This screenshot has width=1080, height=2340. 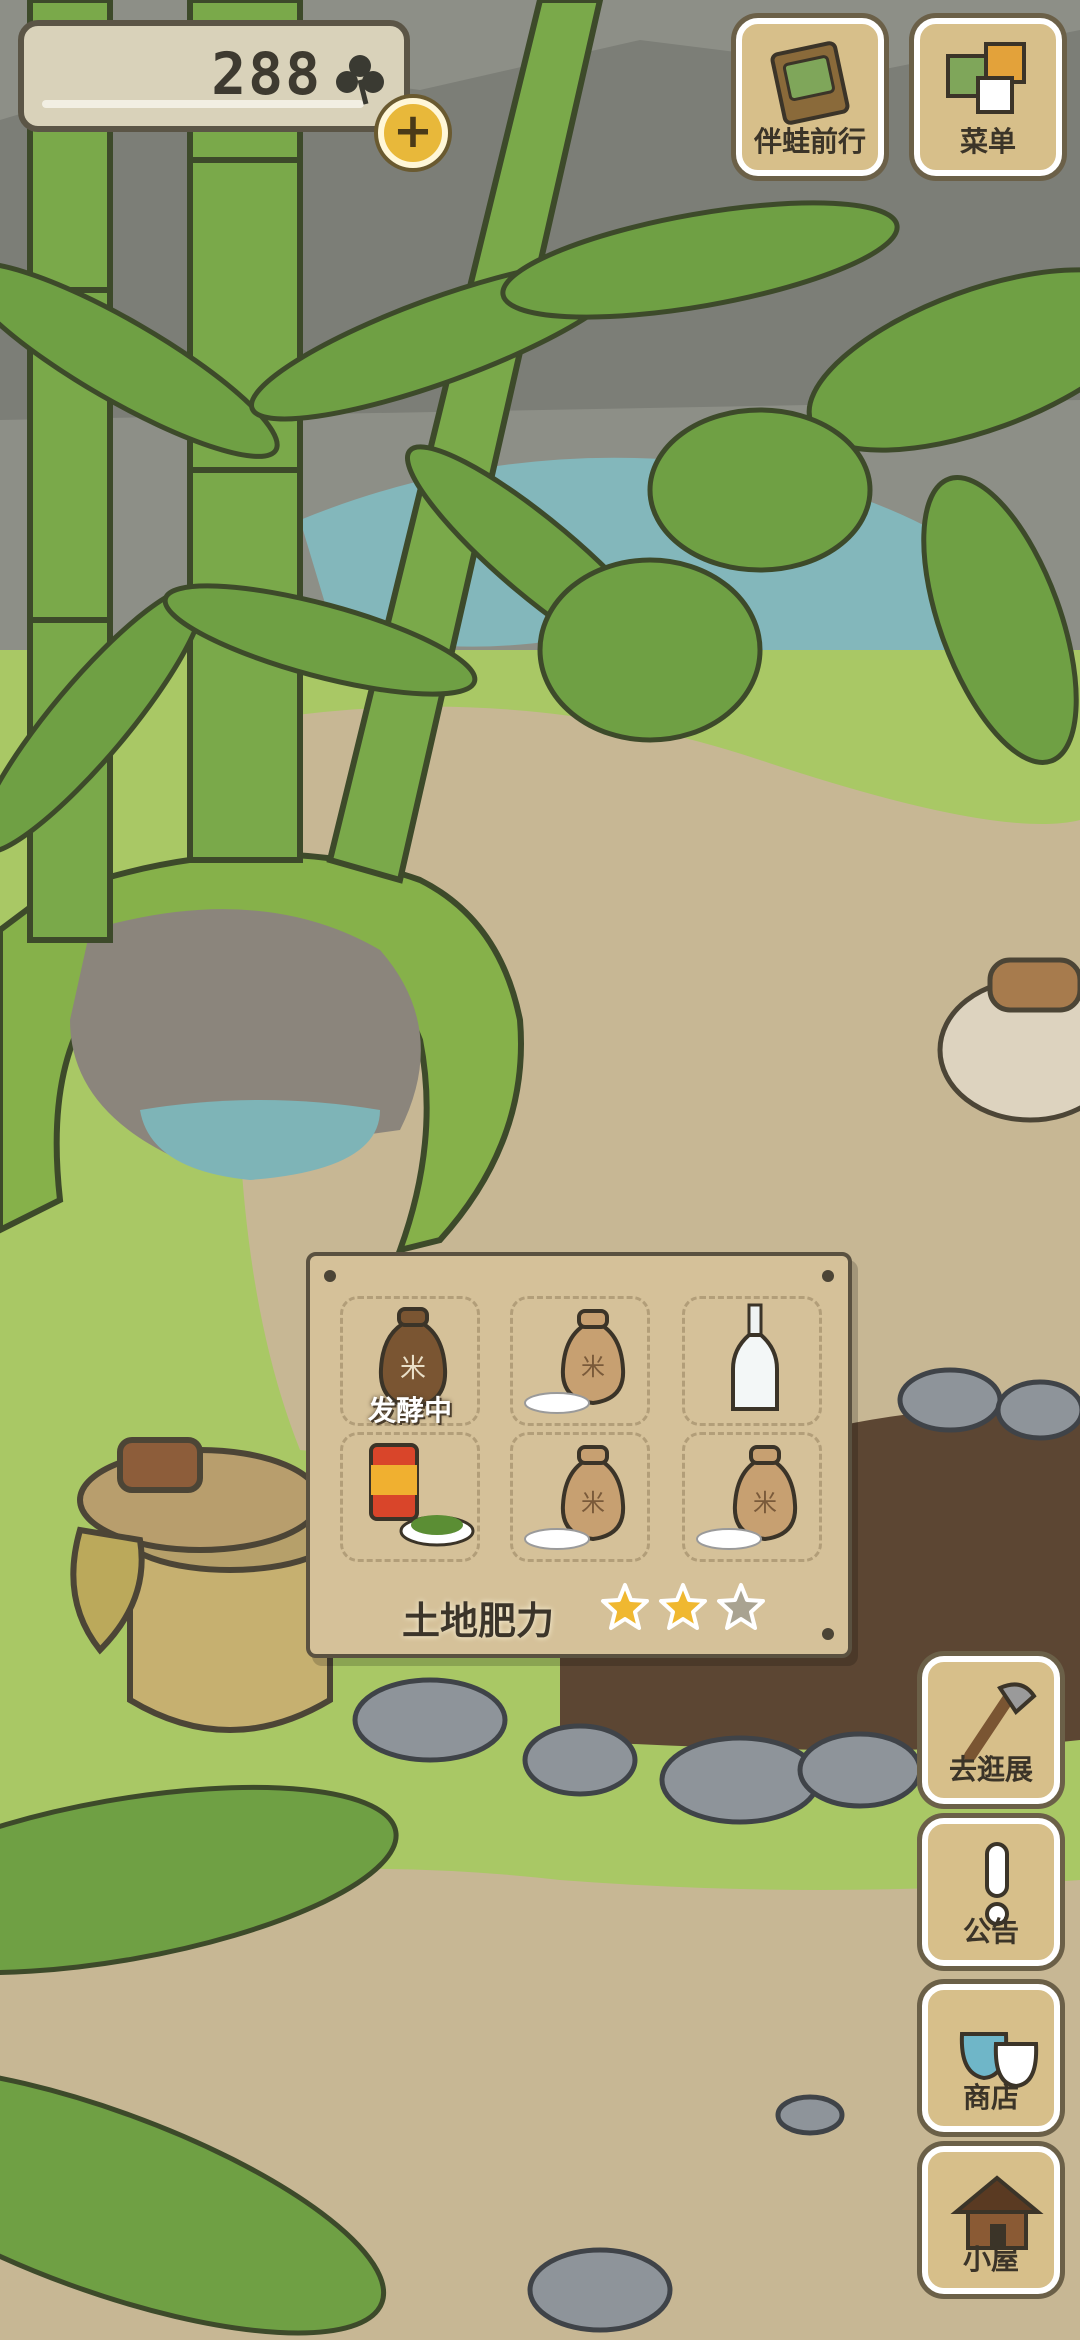 What do you see at coordinates (741, 1606) in the screenshot?
I see `star-empty-icon` at bounding box center [741, 1606].